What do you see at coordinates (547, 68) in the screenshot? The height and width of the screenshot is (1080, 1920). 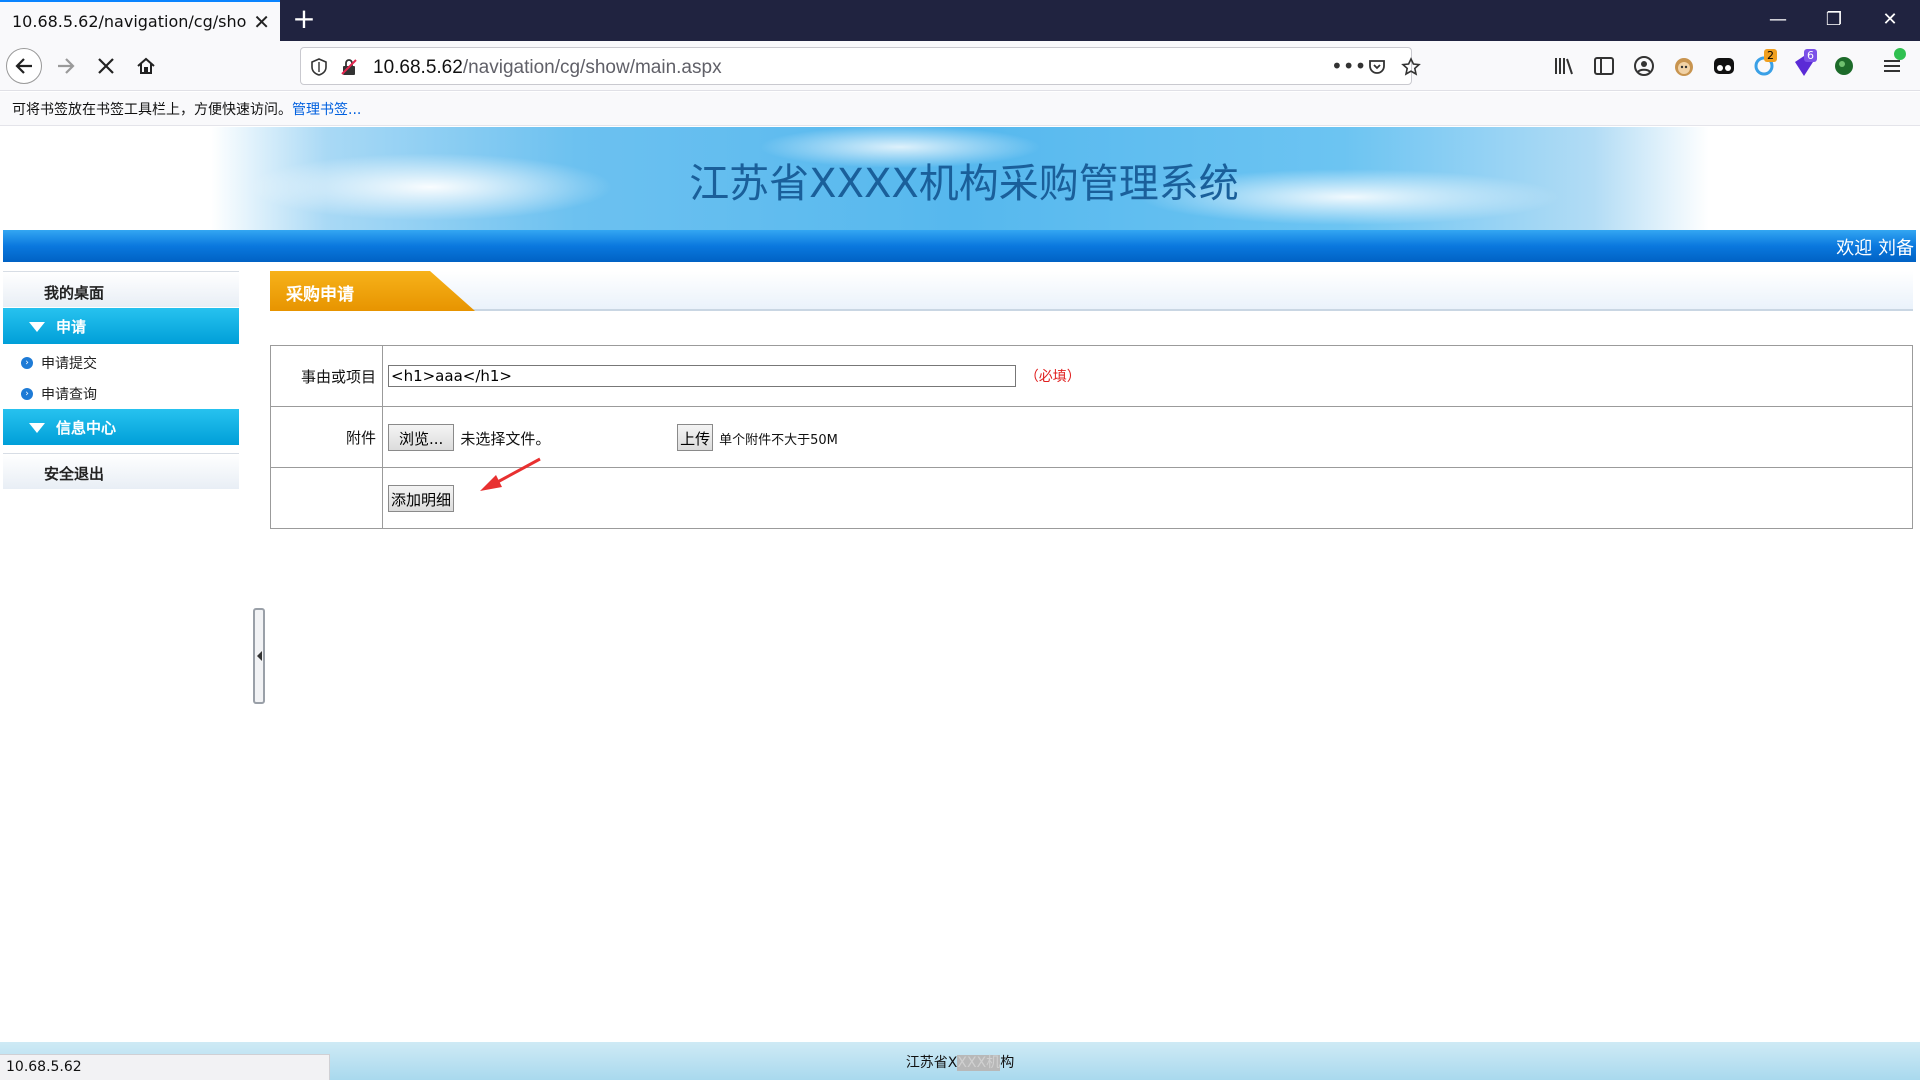 I see `url-text: 10.68.5.62/navigation/cg/show/main.aspx` at bounding box center [547, 68].